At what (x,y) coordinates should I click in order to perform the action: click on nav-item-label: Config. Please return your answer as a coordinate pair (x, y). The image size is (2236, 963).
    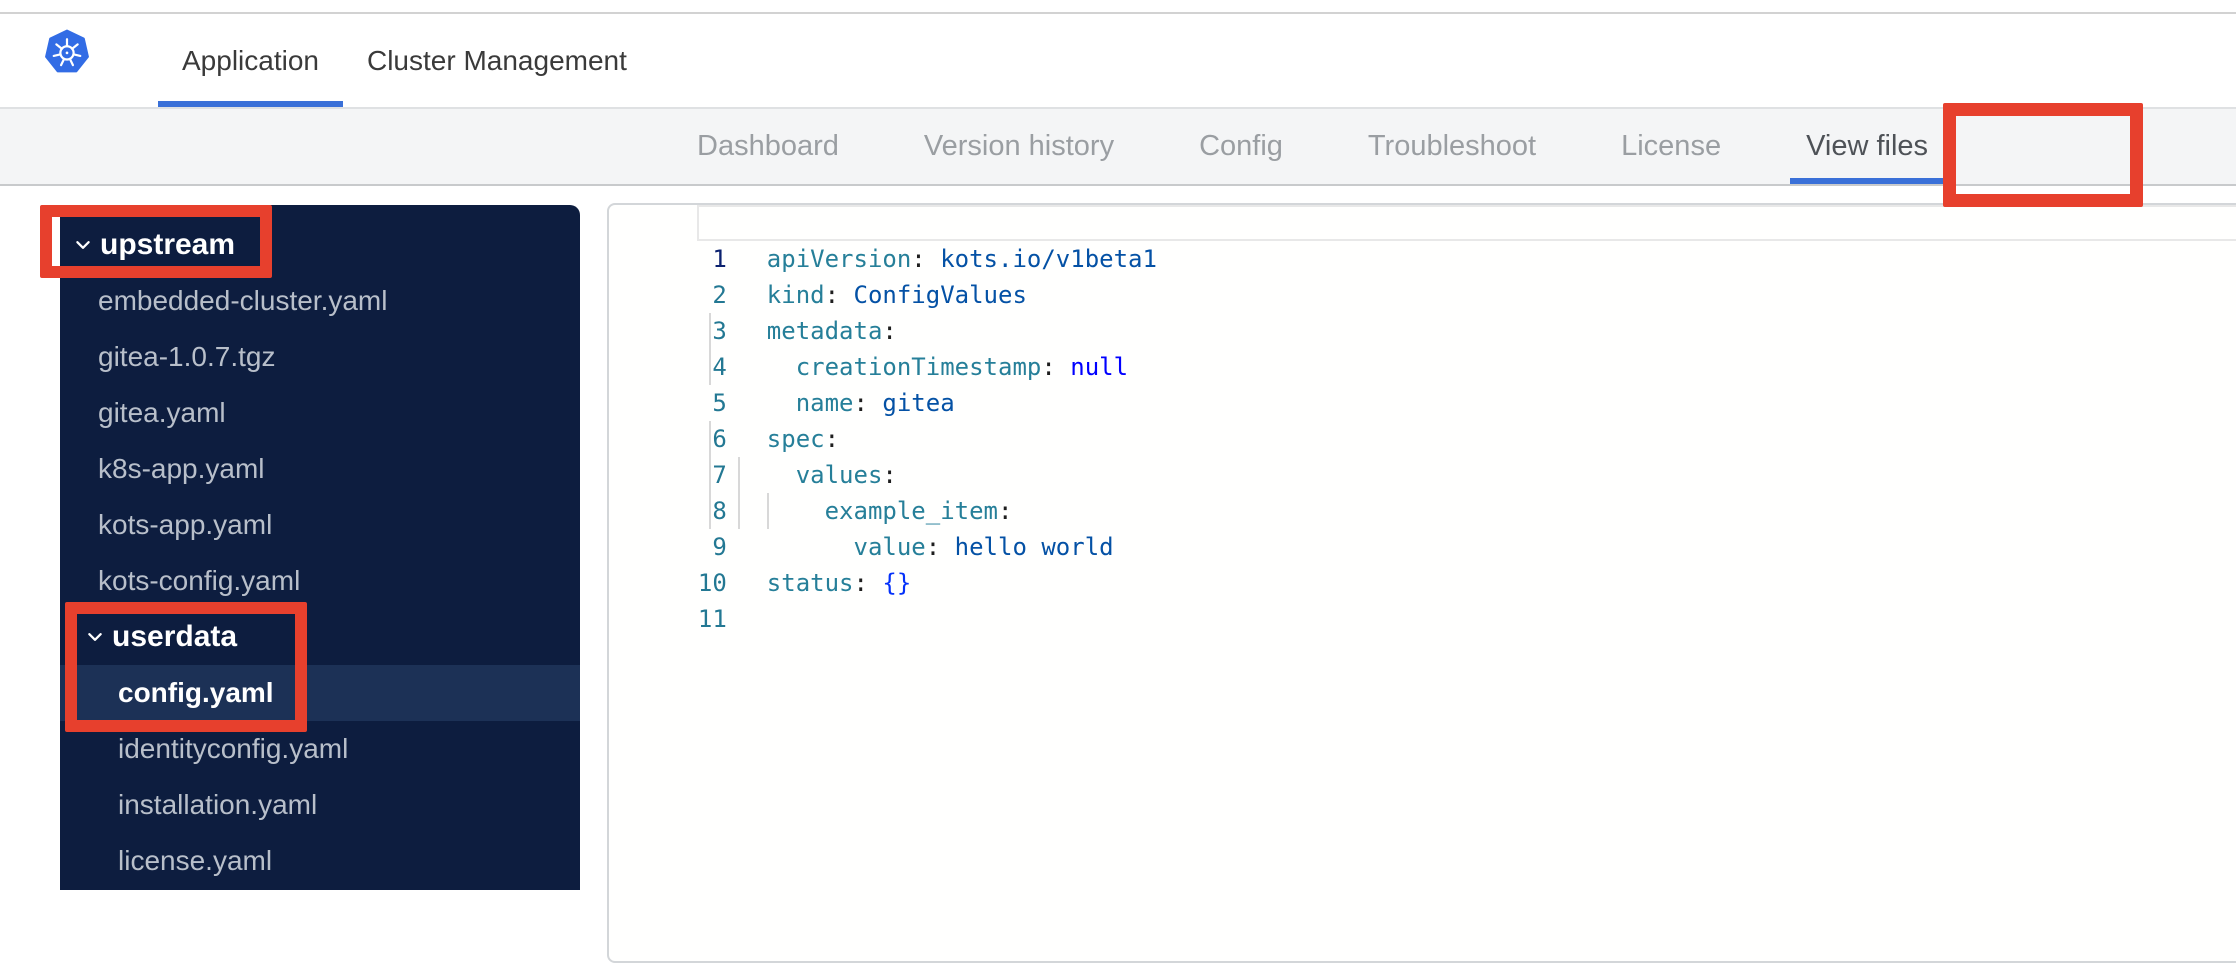
    Looking at the image, I should click on (1241, 146).